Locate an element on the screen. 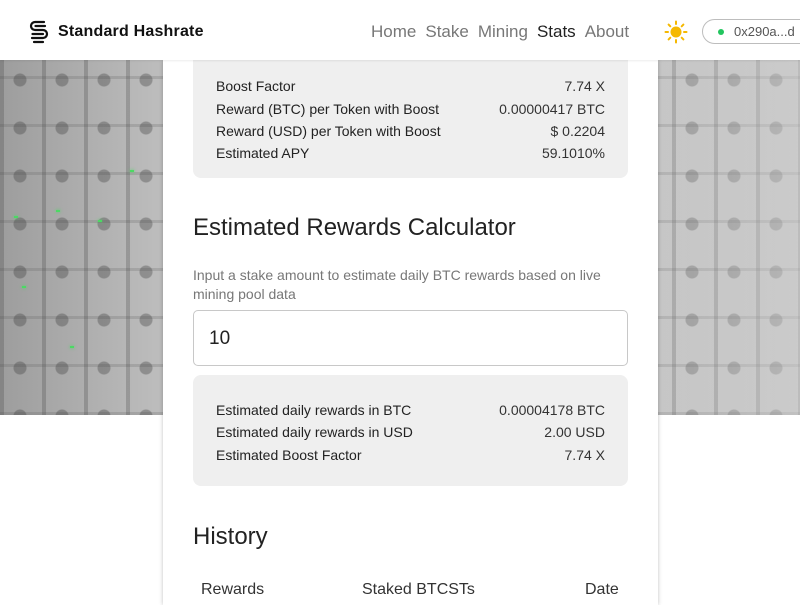 This screenshot has width=800, height=605. stat-row: Estimated APY 59.1010% is located at coordinates (410, 153).